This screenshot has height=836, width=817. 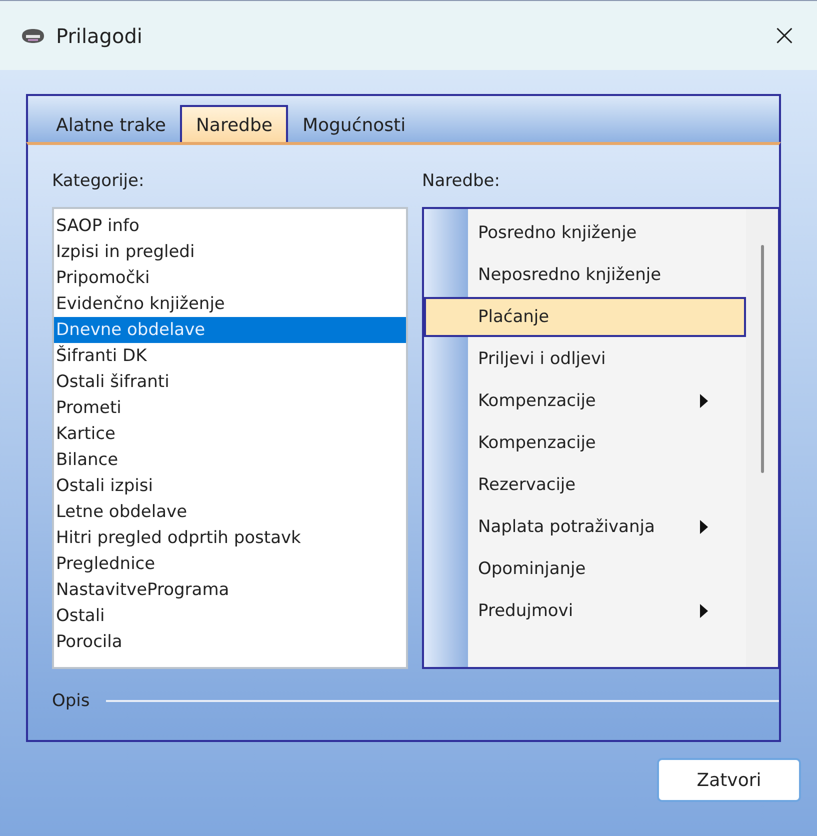 What do you see at coordinates (784, 35) in the screenshot?
I see `close-button: ×` at bounding box center [784, 35].